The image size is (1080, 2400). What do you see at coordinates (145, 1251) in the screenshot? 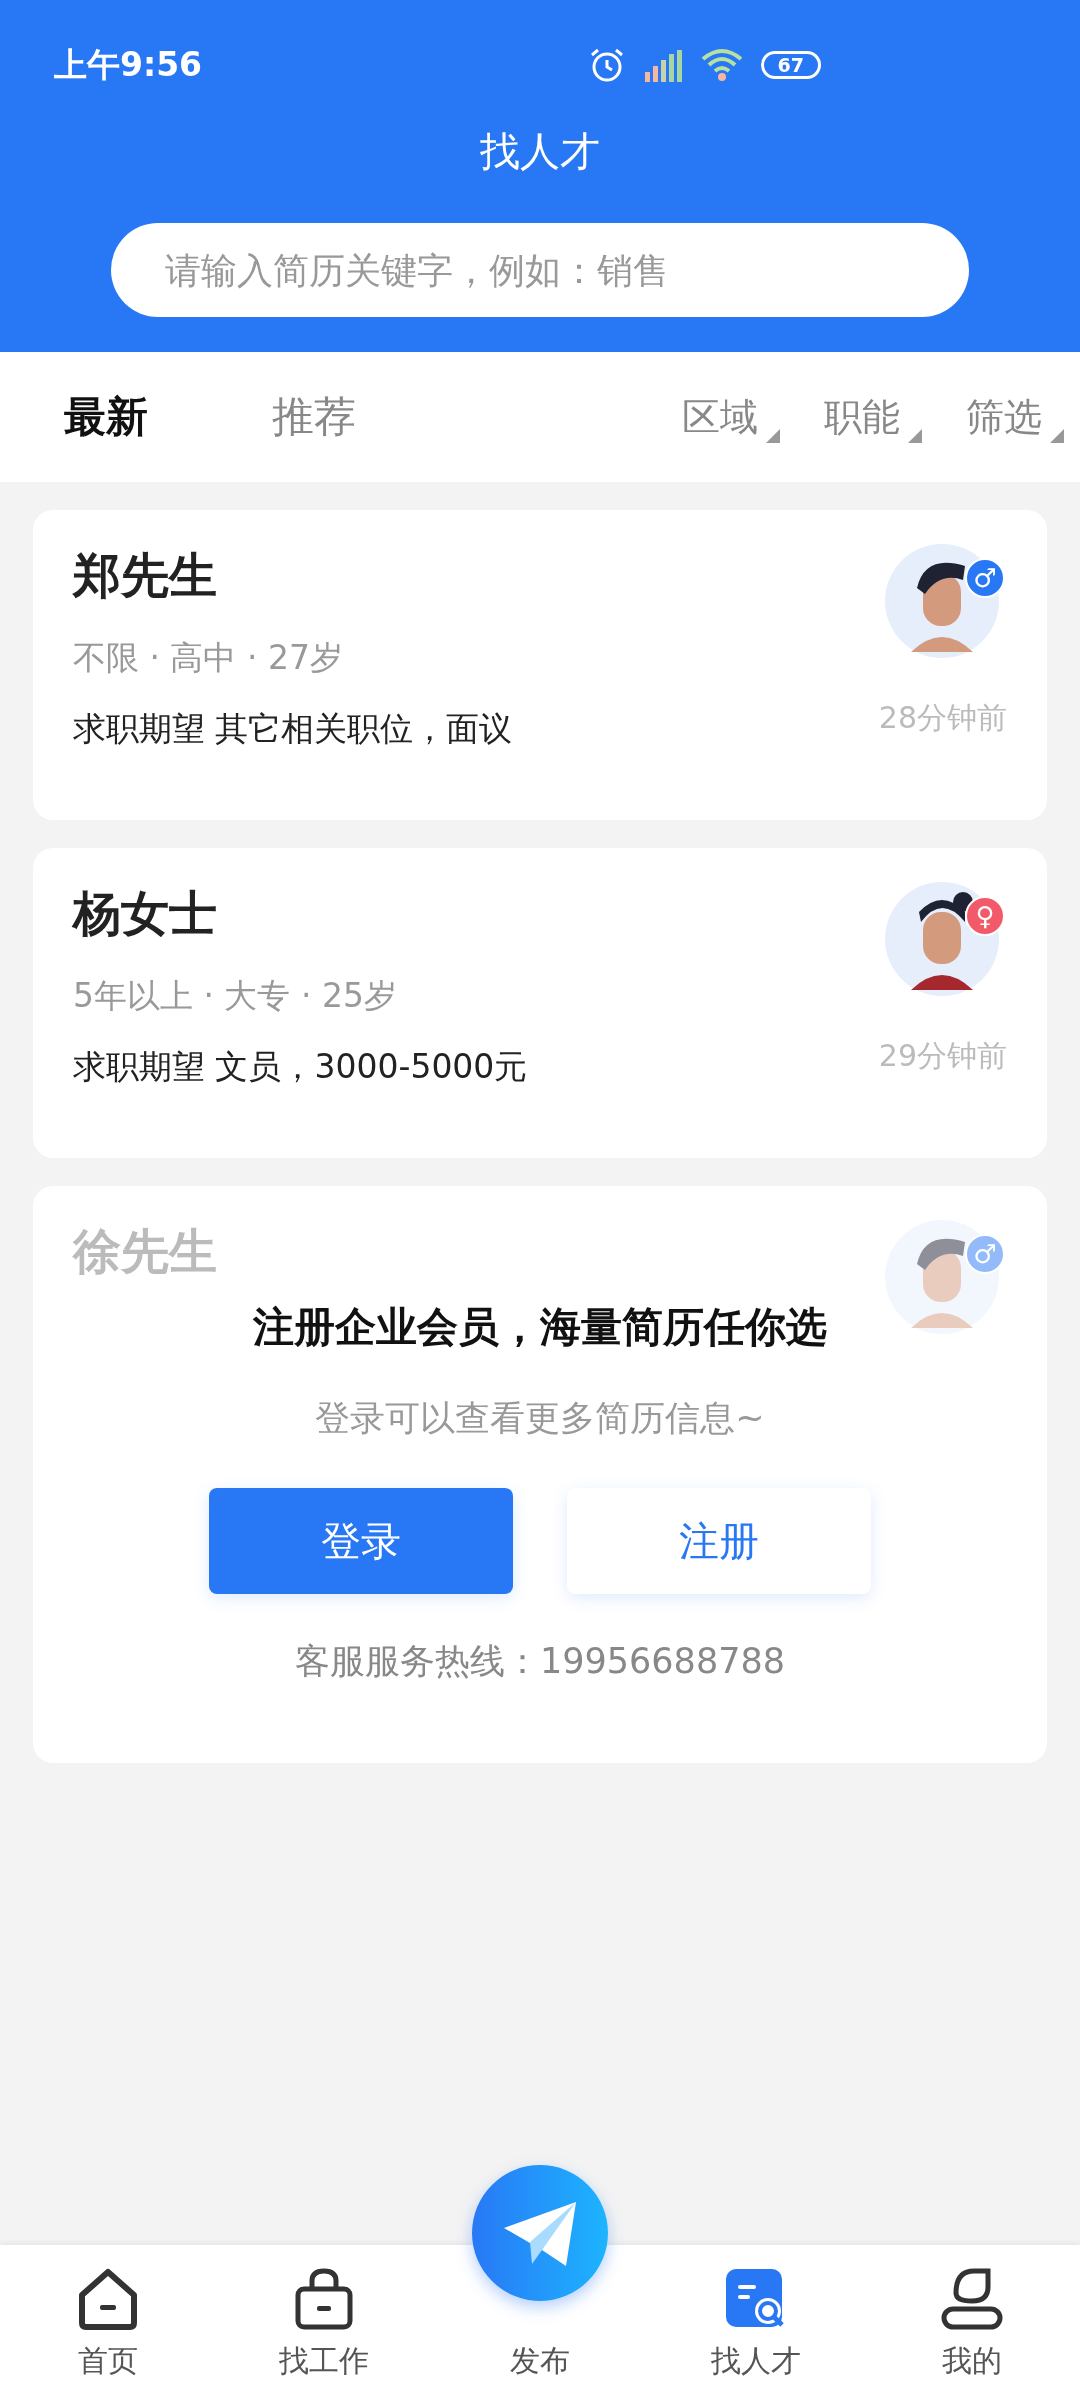
I see `candidate-name: 徐先生` at bounding box center [145, 1251].